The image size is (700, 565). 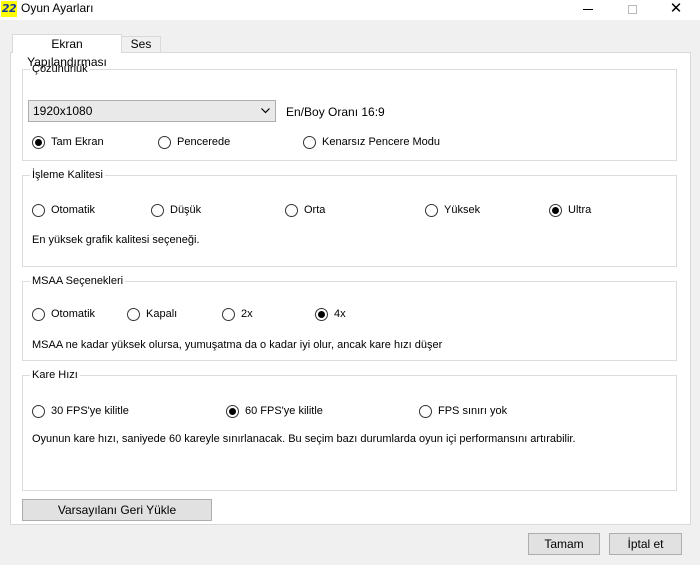 What do you see at coordinates (580, 210) in the screenshot?
I see `radio-label: Ultra` at bounding box center [580, 210].